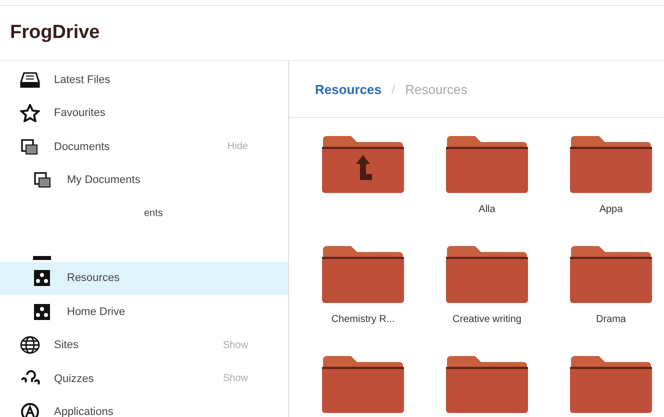  I want to click on sidebar-item: My Documents, so click(144, 180).